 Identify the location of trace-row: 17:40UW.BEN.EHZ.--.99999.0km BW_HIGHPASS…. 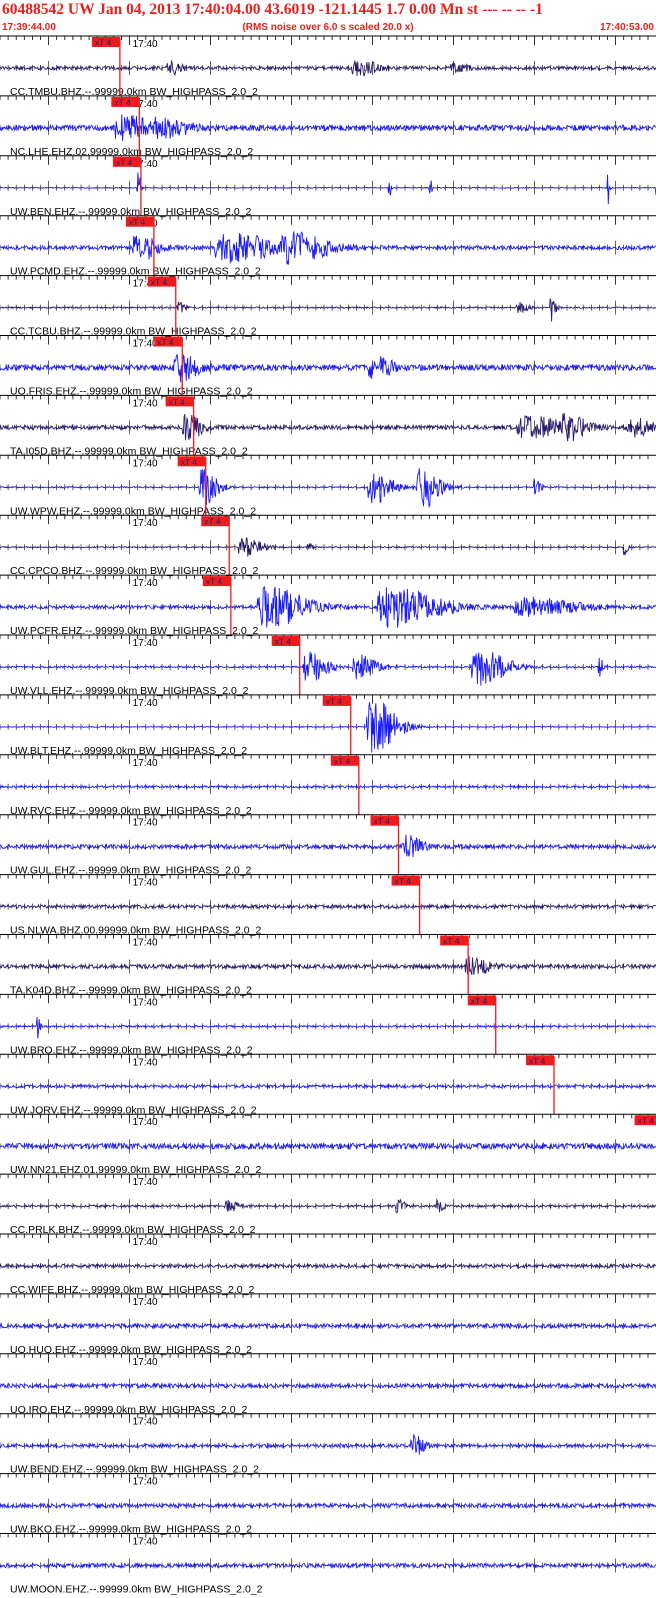
(328, 186).